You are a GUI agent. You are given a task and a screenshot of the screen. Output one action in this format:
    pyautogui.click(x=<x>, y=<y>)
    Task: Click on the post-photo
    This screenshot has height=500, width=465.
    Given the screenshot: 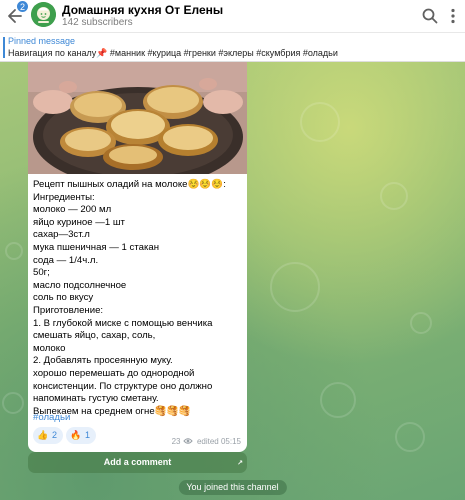 What is the action you would take?
    pyautogui.click(x=137, y=118)
    